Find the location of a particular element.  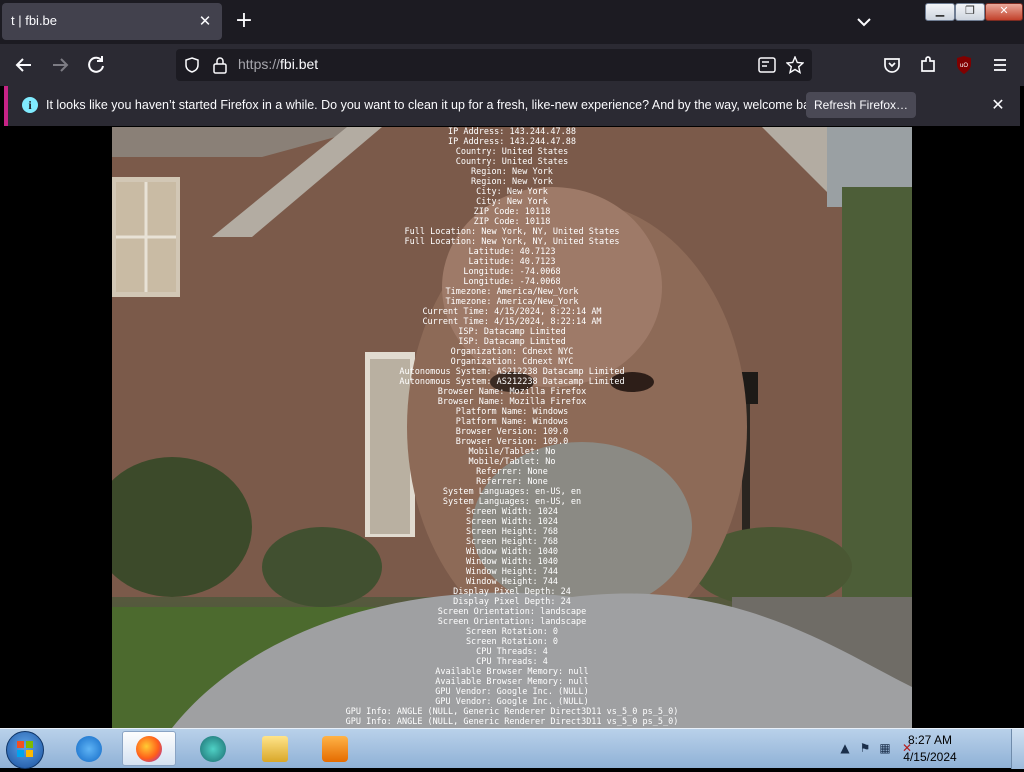

taskbar-item-firefox is located at coordinates (149, 748).